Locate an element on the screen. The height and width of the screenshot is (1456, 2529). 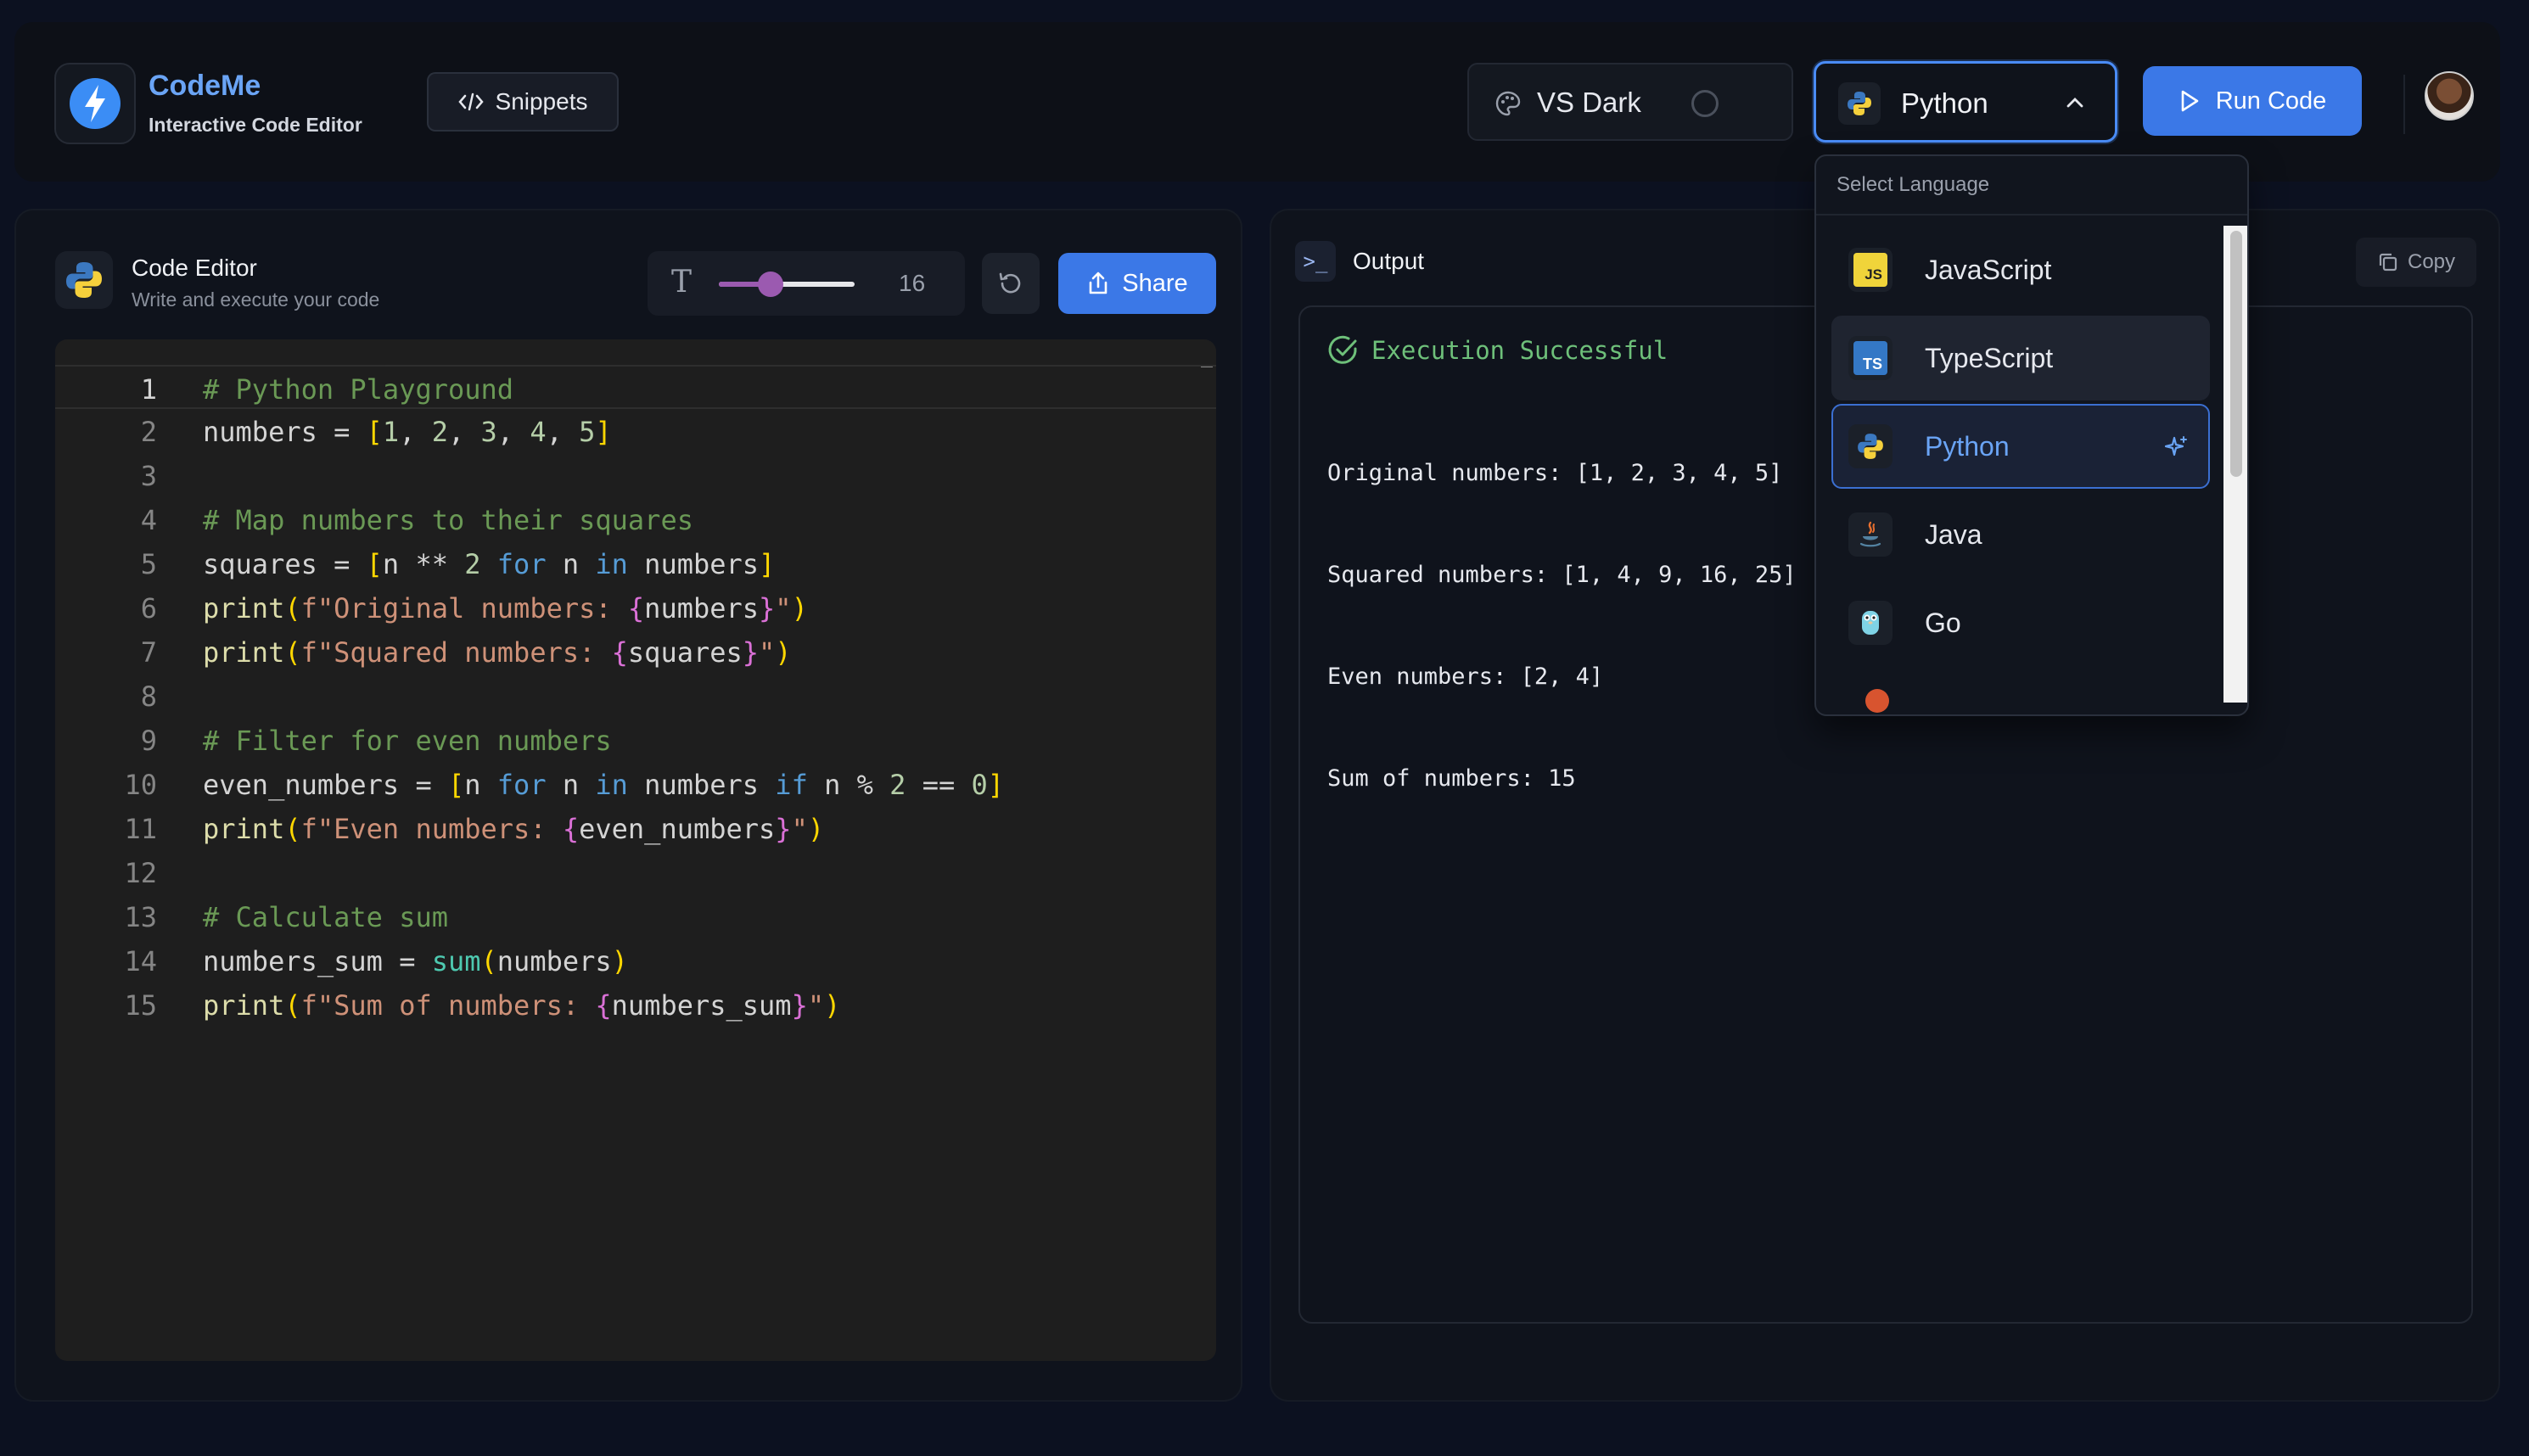
code-text: print(f"Original numbers: {numbers}") is located at coordinates (505, 608).